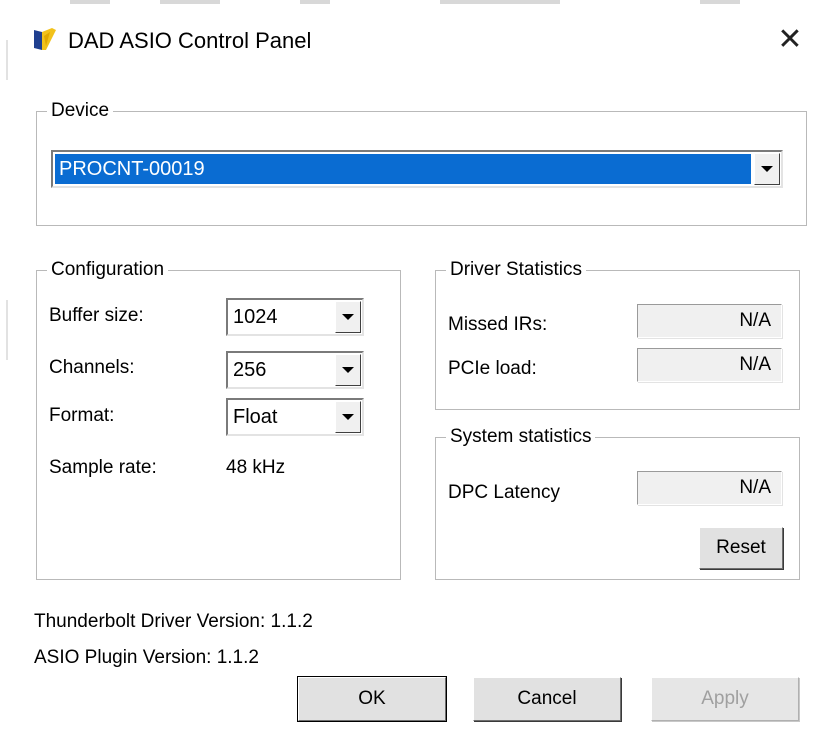 The width and height of the screenshot is (815, 735). I want to click on missed-irs-label: Missed IRs:, so click(498, 324).